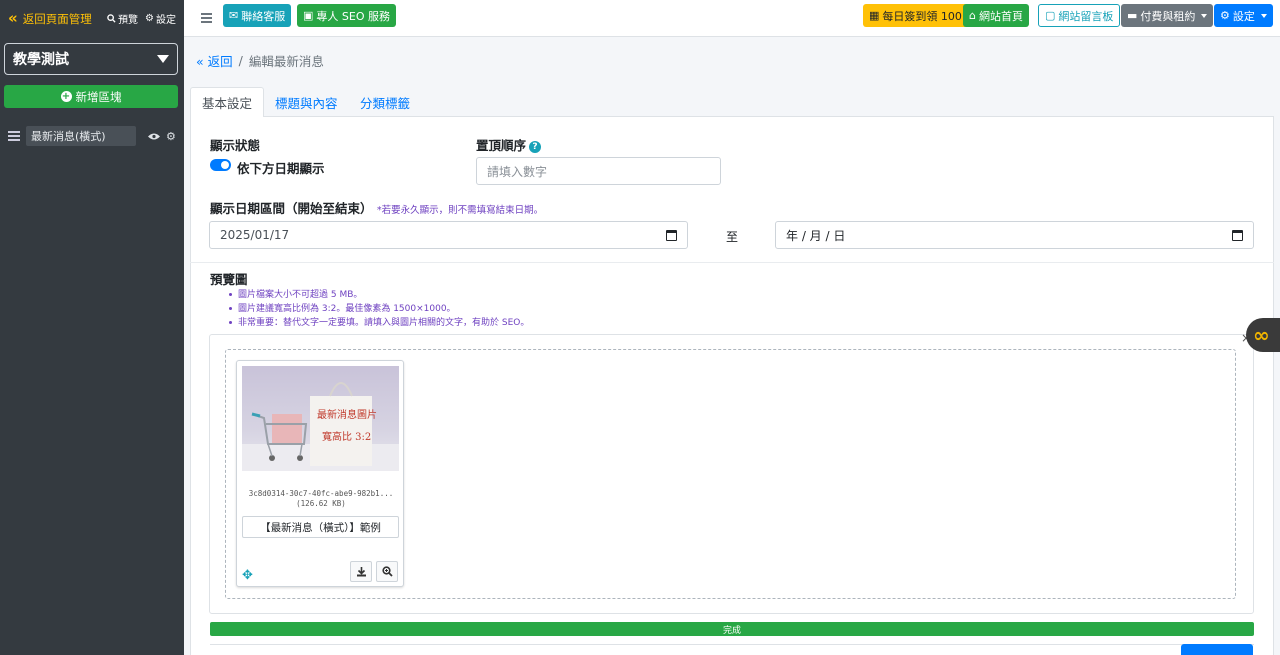 The height and width of the screenshot is (655, 1280). I want to click on contact-support-button: ✉ 聯絡客服, so click(257, 15).